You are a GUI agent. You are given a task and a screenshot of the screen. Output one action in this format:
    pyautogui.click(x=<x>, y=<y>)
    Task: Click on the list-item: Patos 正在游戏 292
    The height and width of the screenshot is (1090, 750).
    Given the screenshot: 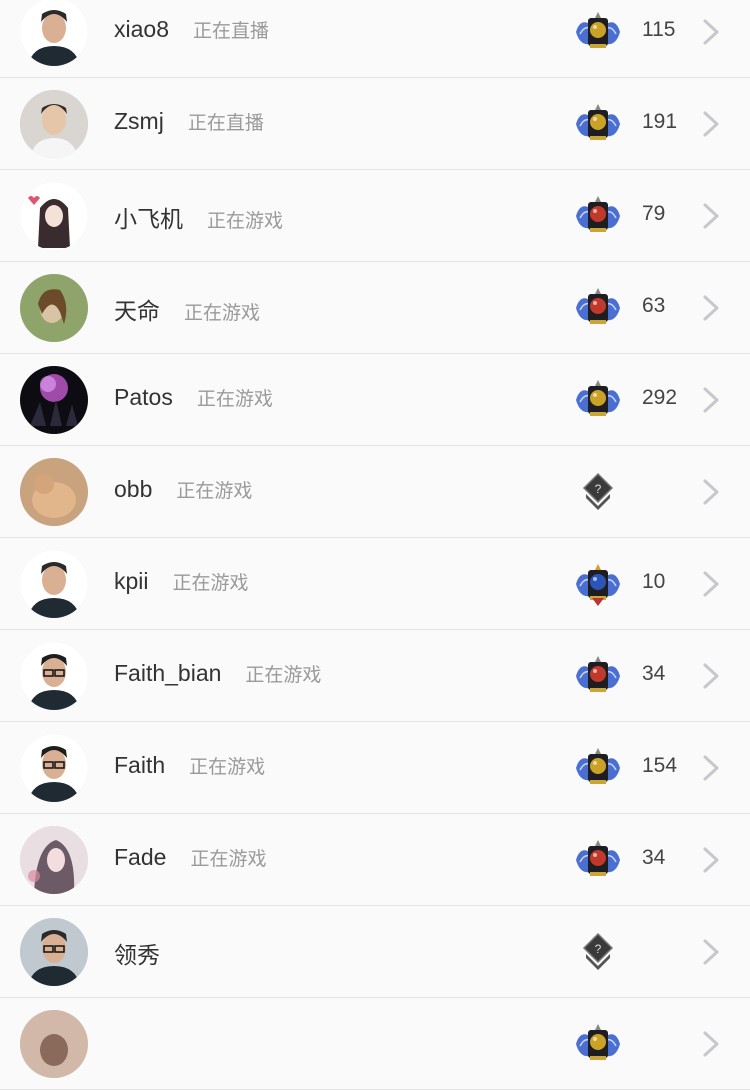 What is the action you would take?
    pyautogui.click(x=375, y=400)
    